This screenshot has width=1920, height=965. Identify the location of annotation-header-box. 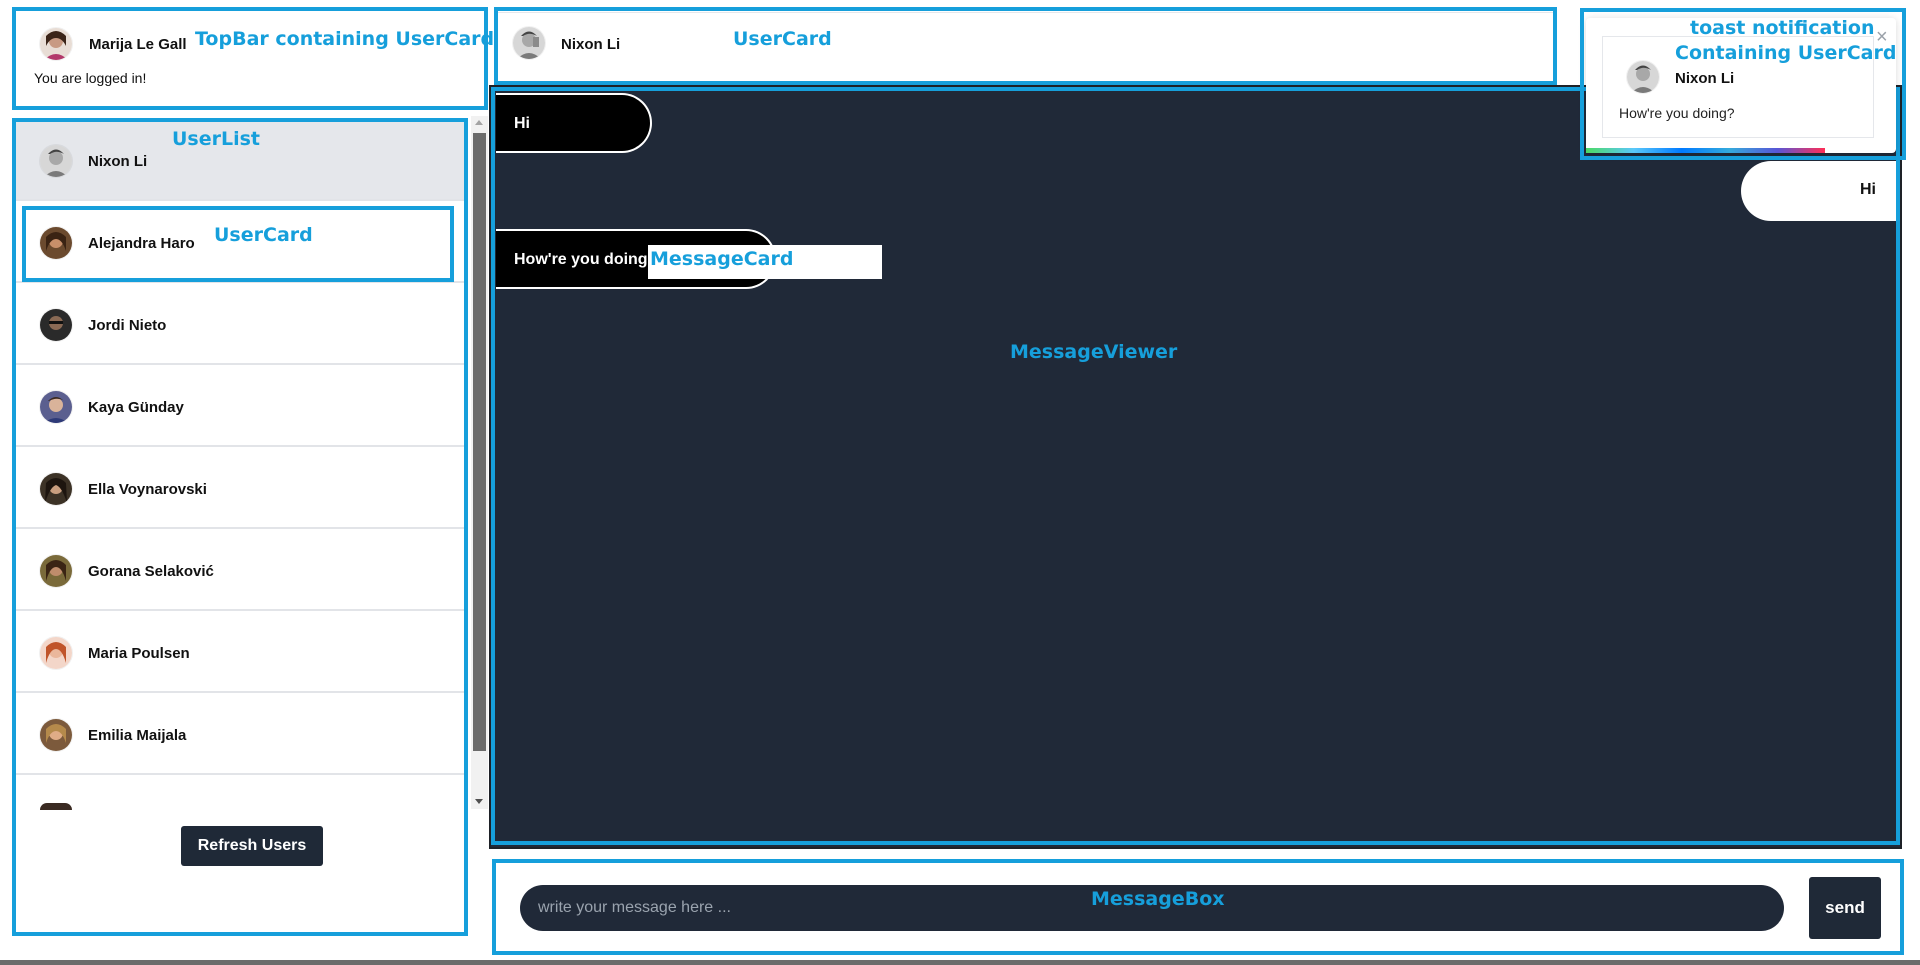
(1025, 46).